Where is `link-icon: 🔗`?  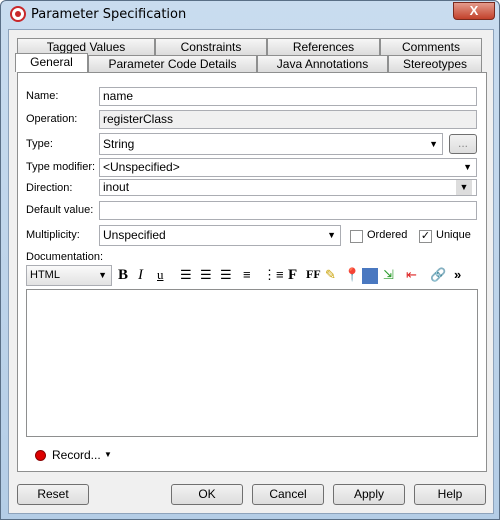 link-icon: 🔗 is located at coordinates (438, 275).